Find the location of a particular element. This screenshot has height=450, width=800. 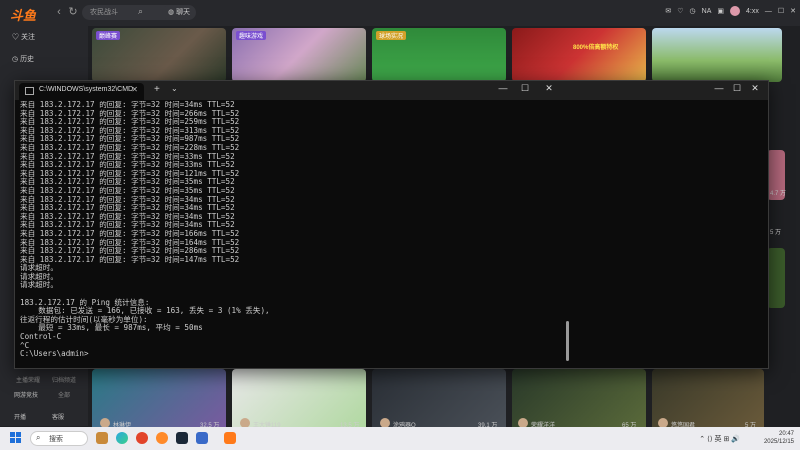

terminal-line: 最短 = 33ms, 最长 = 987ms, 平均 = 50ms is located at coordinates (111, 328).